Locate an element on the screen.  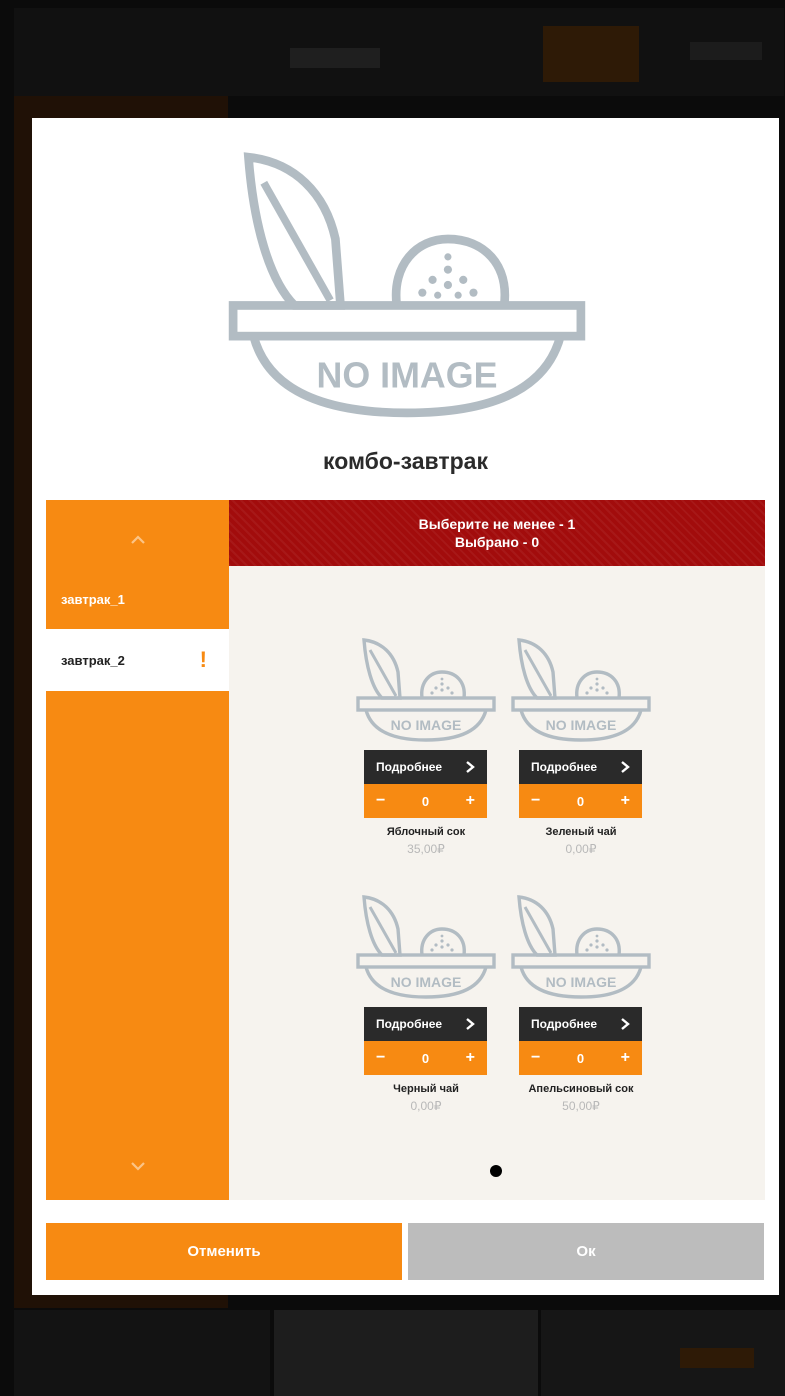
cancel-button: Отменить is located at coordinates (224, 1251).